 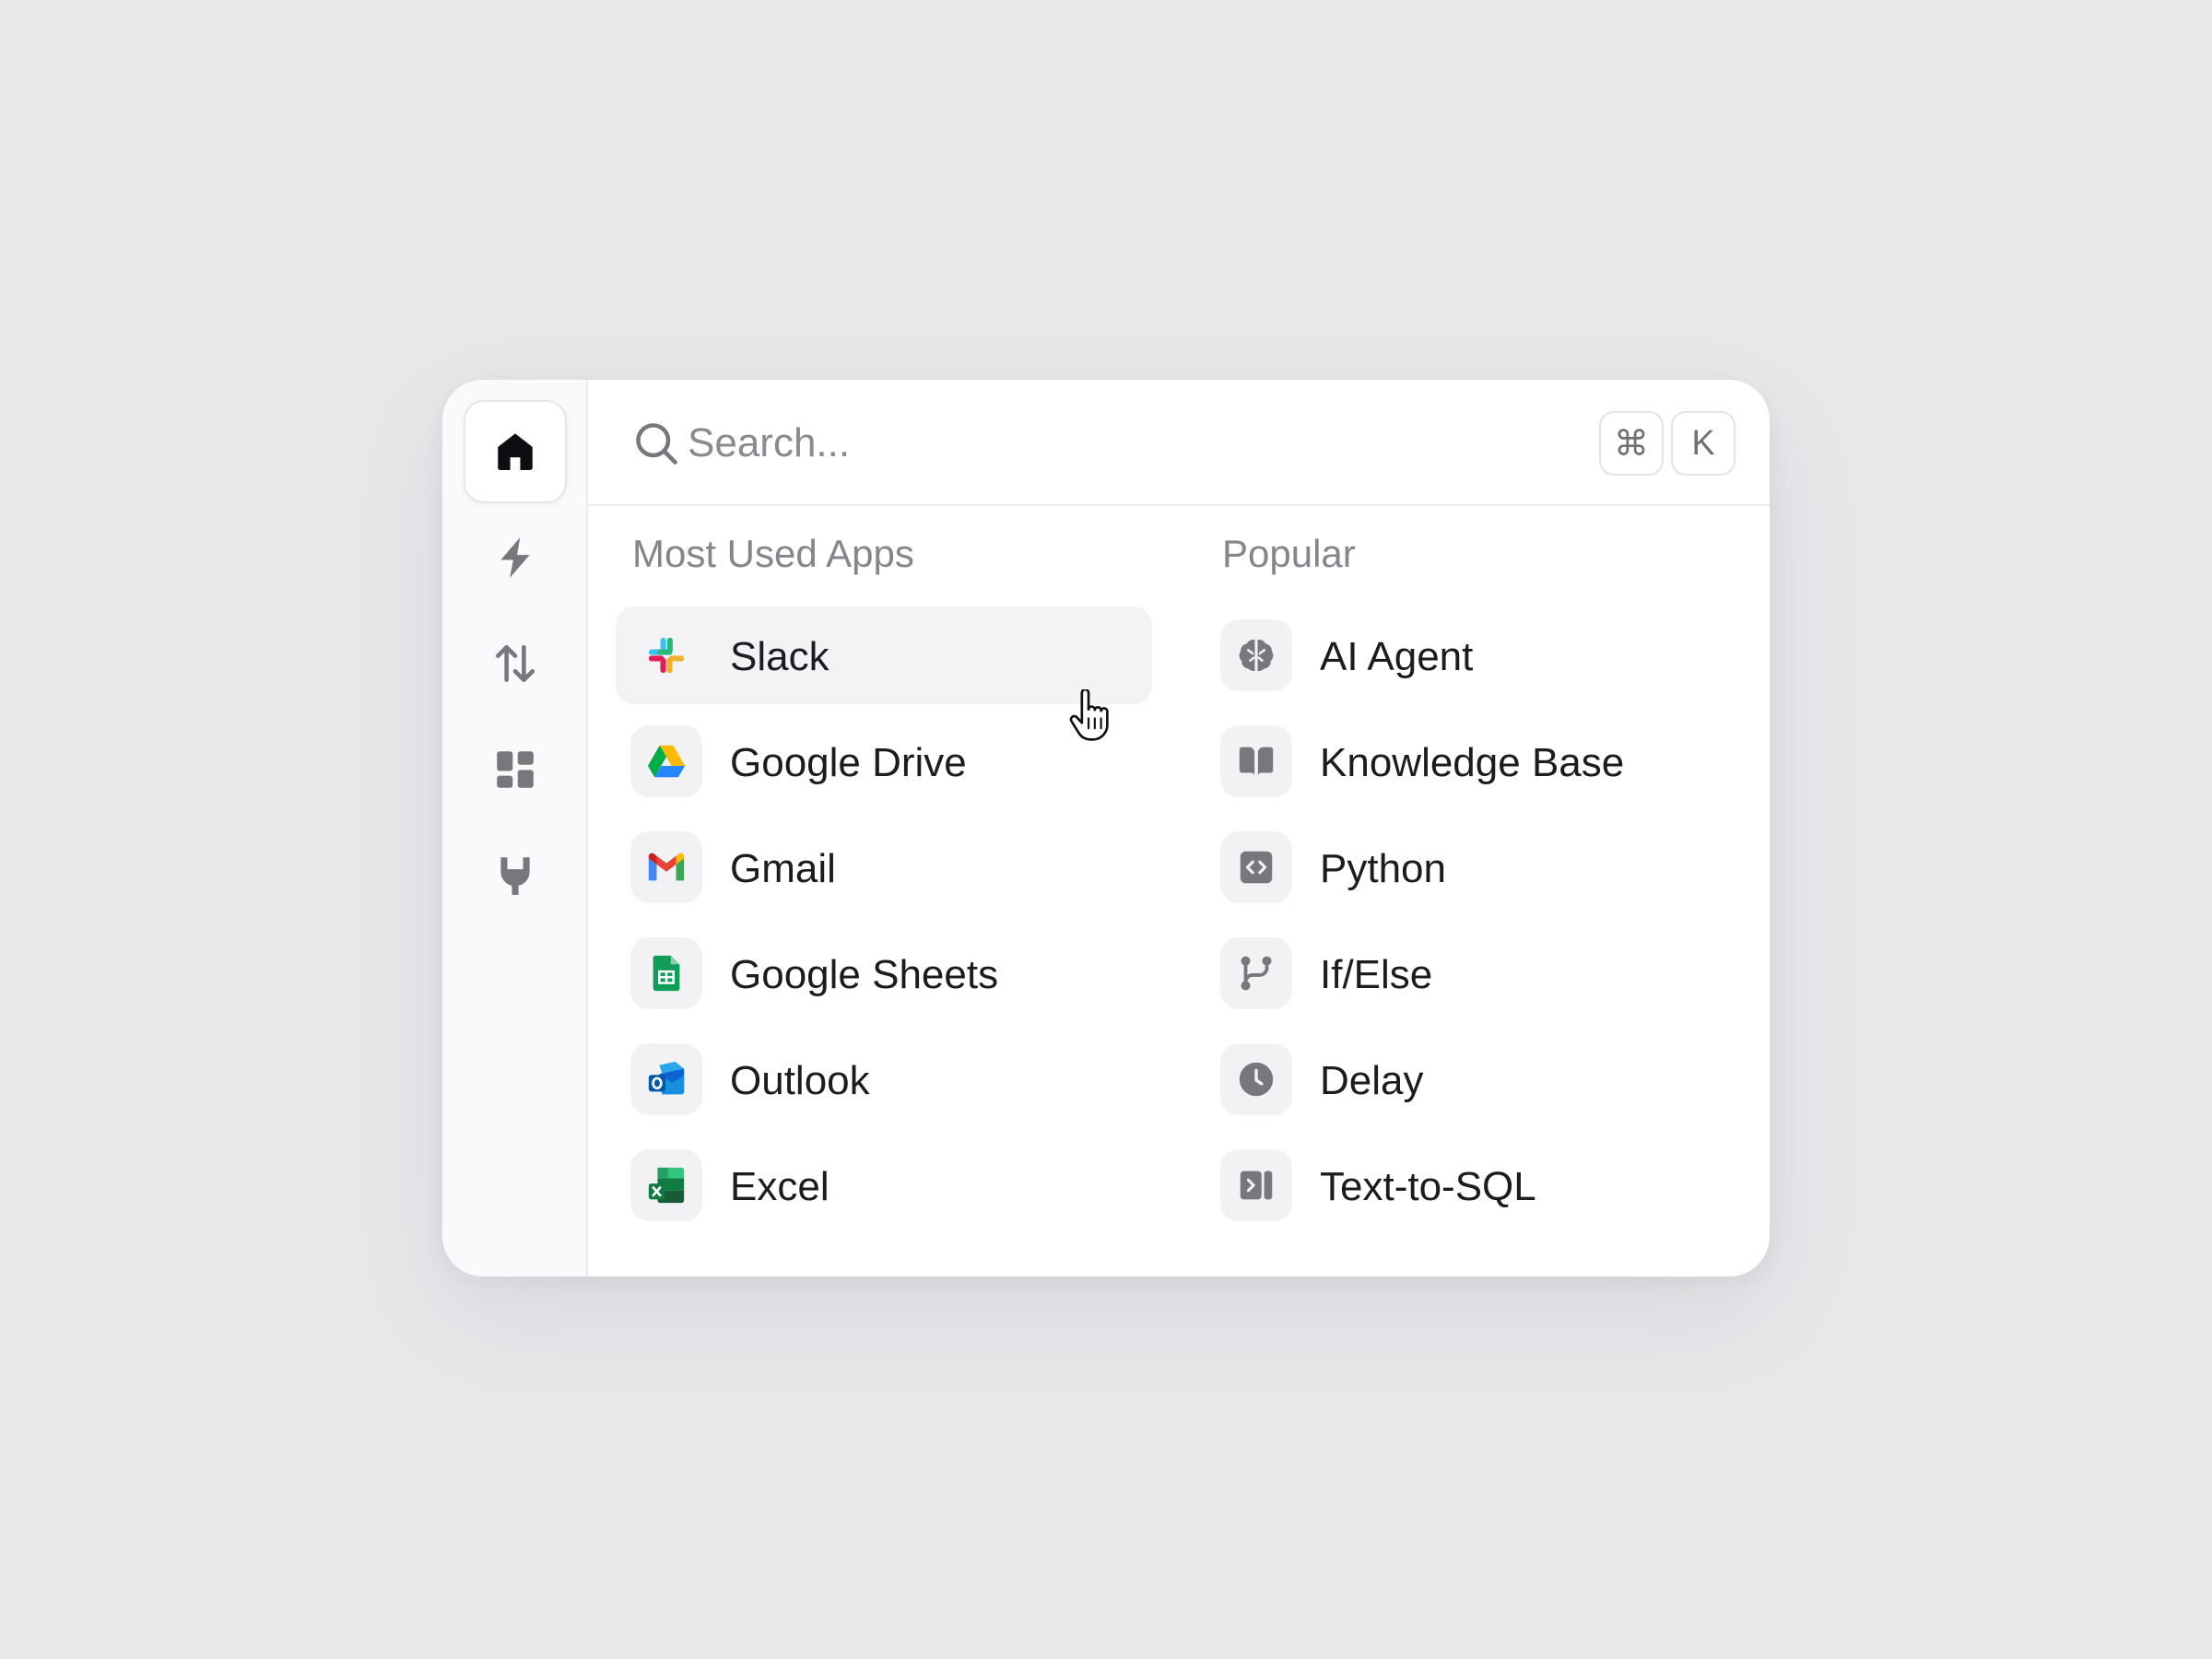 I want to click on search-bar: ⌘ K, so click(x=1179, y=443).